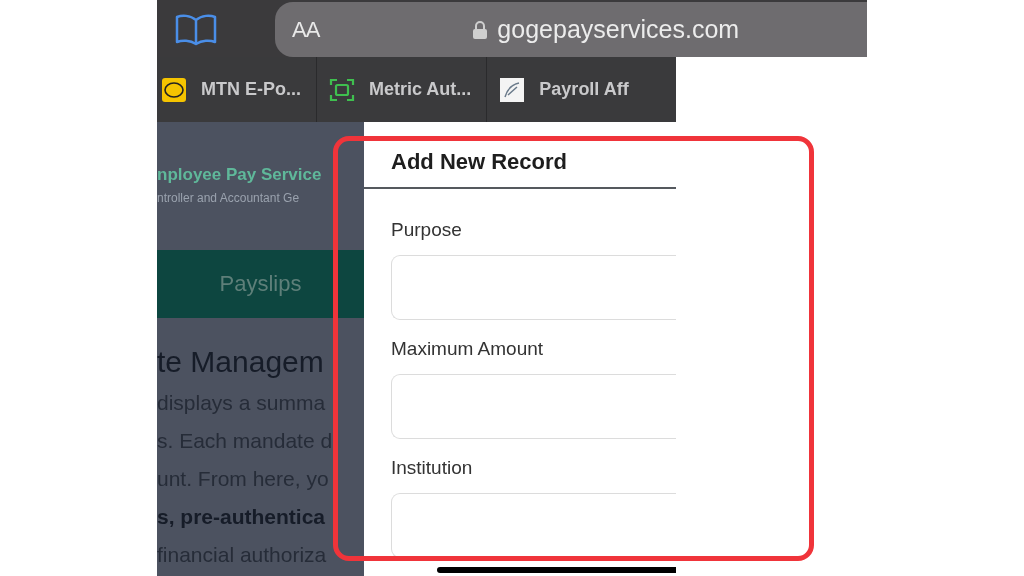  What do you see at coordinates (240, 175) in the screenshot?
I see `site-title: nployee Pay Service` at bounding box center [240, 175].